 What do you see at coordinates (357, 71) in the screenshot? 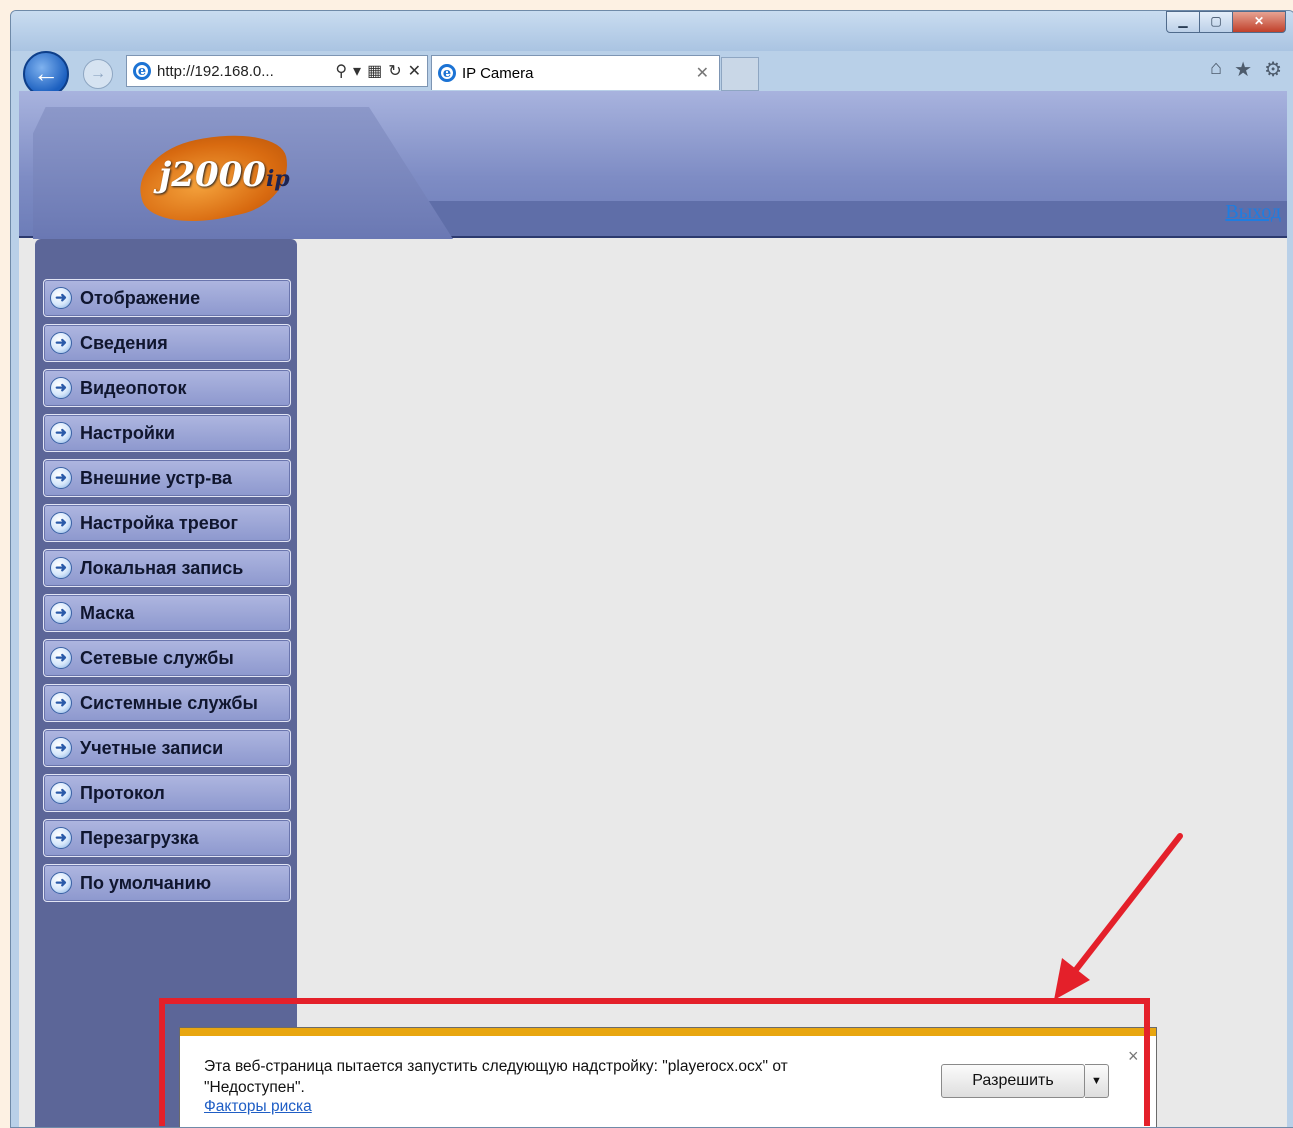
I see `dropdown-icon: ▾` at bounding box center [357, 71].